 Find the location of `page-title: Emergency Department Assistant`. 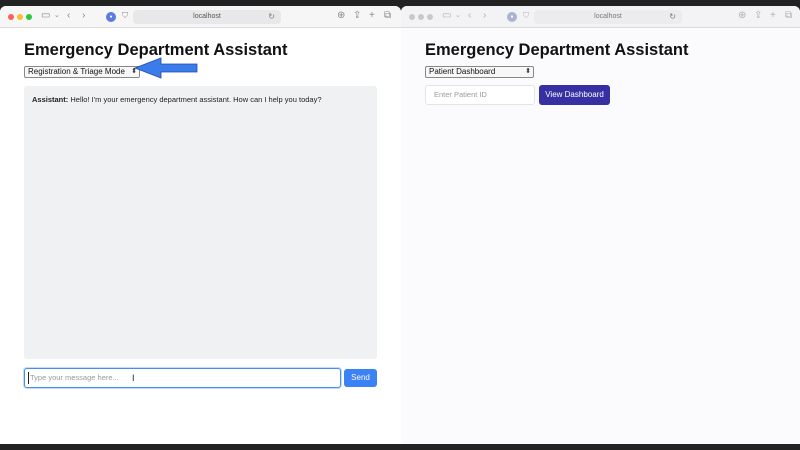

page-title: Emergency Department Assistant is located at coordinates (557, 50).